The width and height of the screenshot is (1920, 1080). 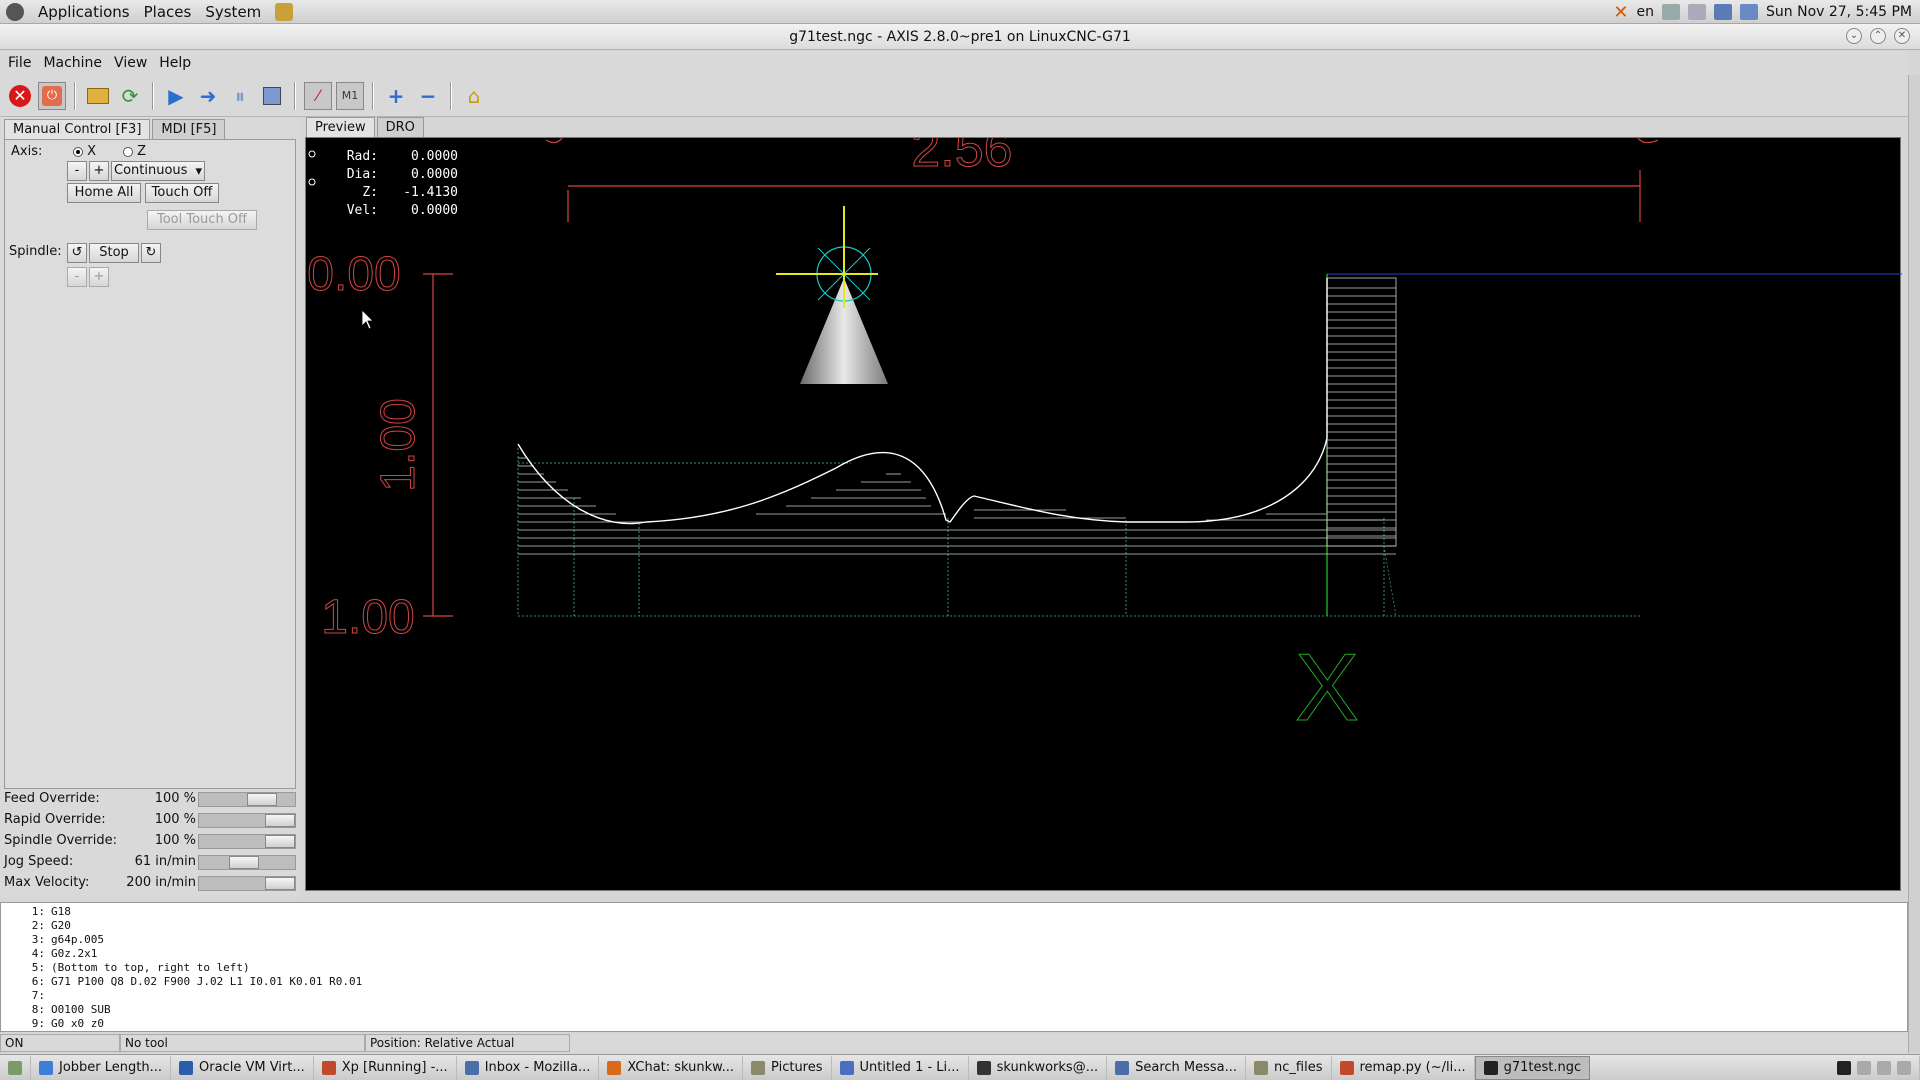 I want to click on code-line: 5: (Bottom to top, right to left), so click(x=959, y=968).